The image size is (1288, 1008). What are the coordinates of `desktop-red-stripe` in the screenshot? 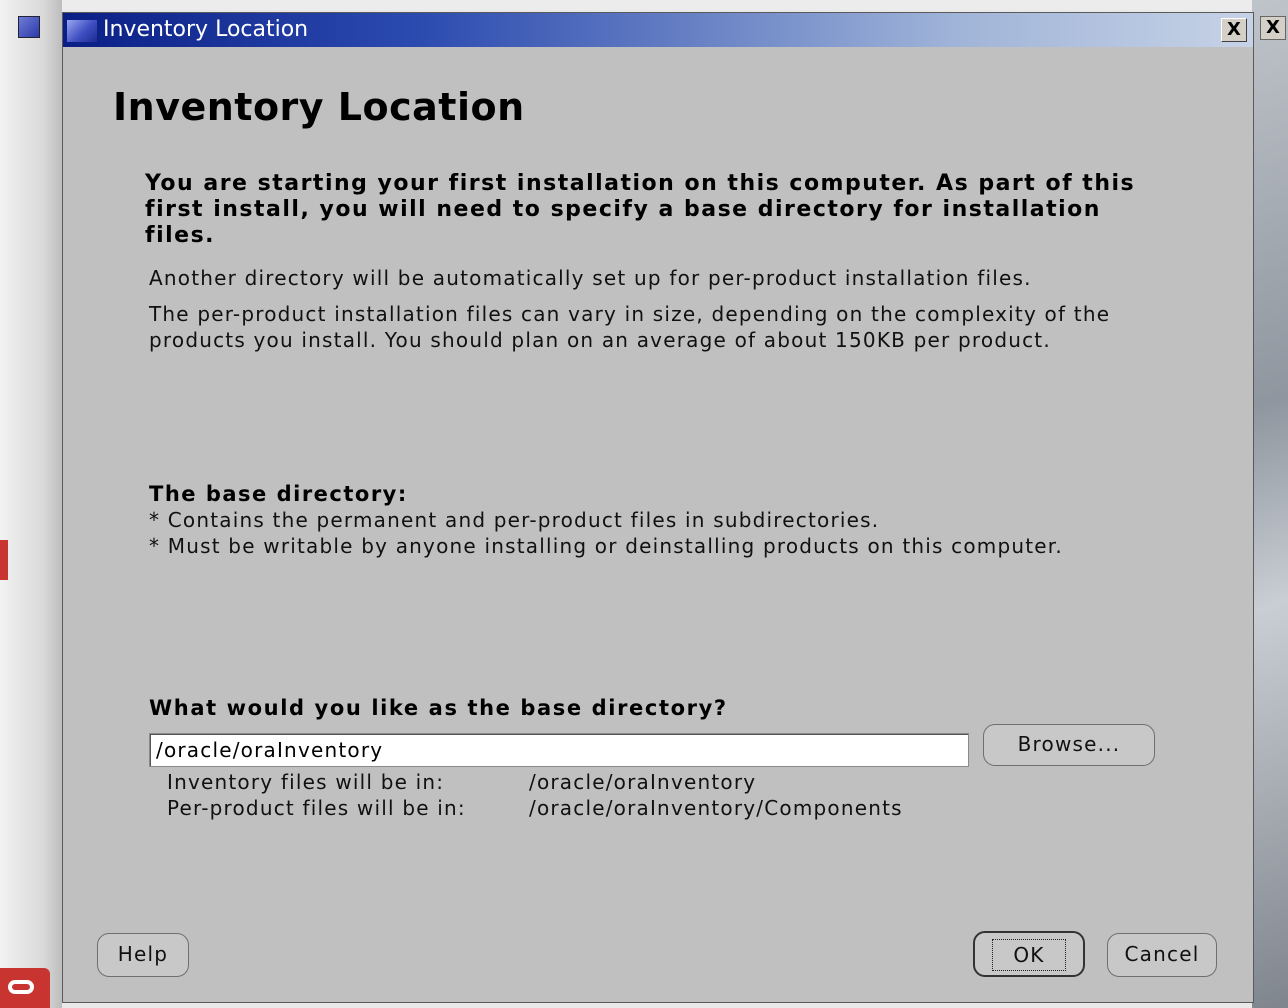 It's located at (4, 560).